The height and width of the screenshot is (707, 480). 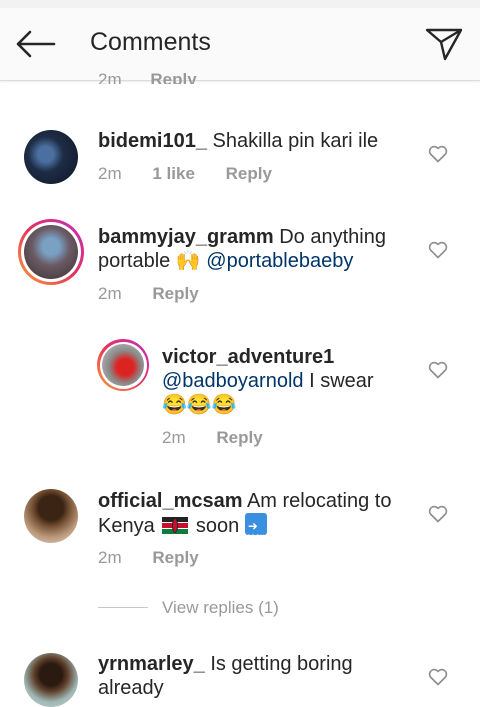 I want to click on mention-link: @portablebaeby, so click(x=279, y=261).